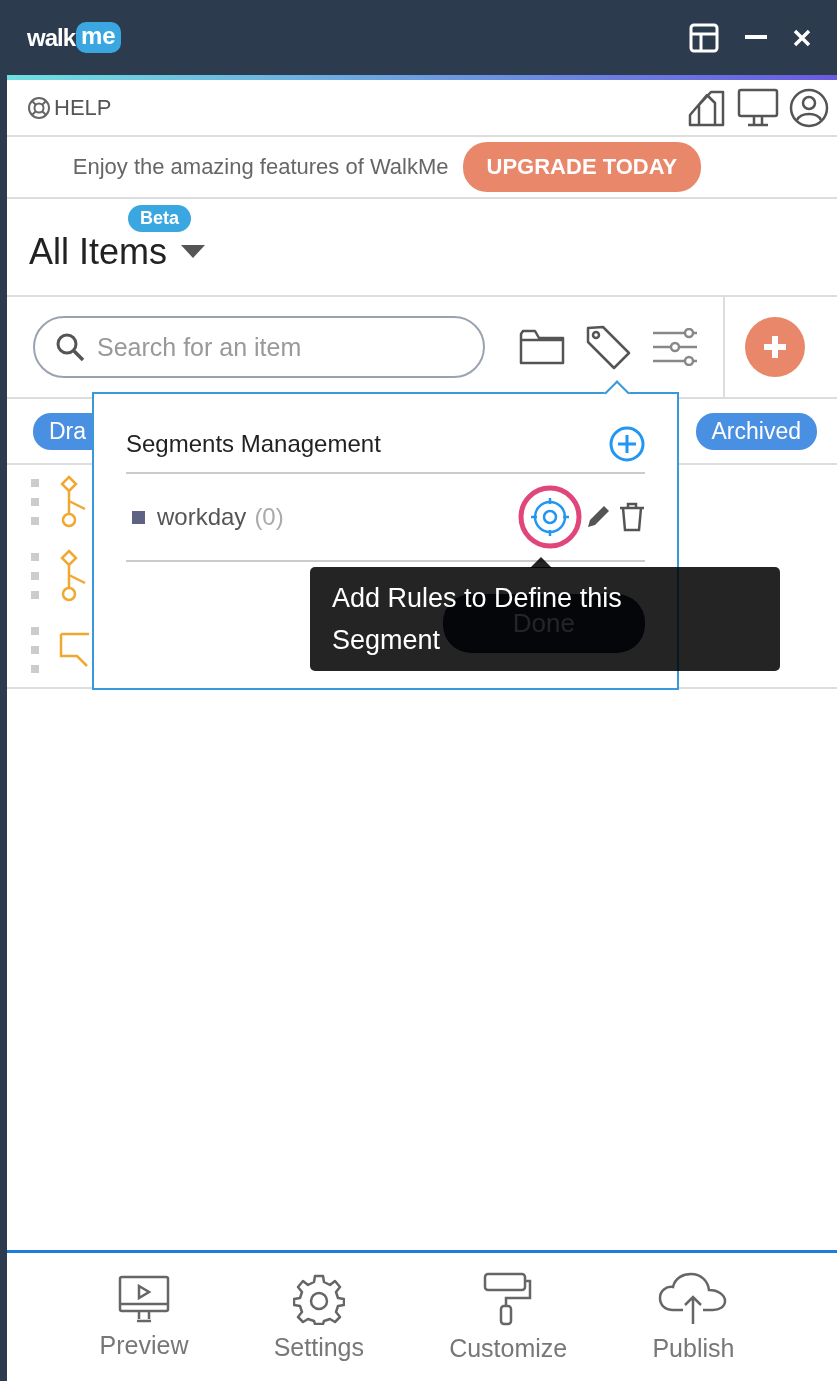 Image resolution: width=837 pixels, height=1381 pixels. What do you see at coordinates (144, 1298) in the screenshot?
I see `monitor-play-icon` at bounding box center [144, 1298].